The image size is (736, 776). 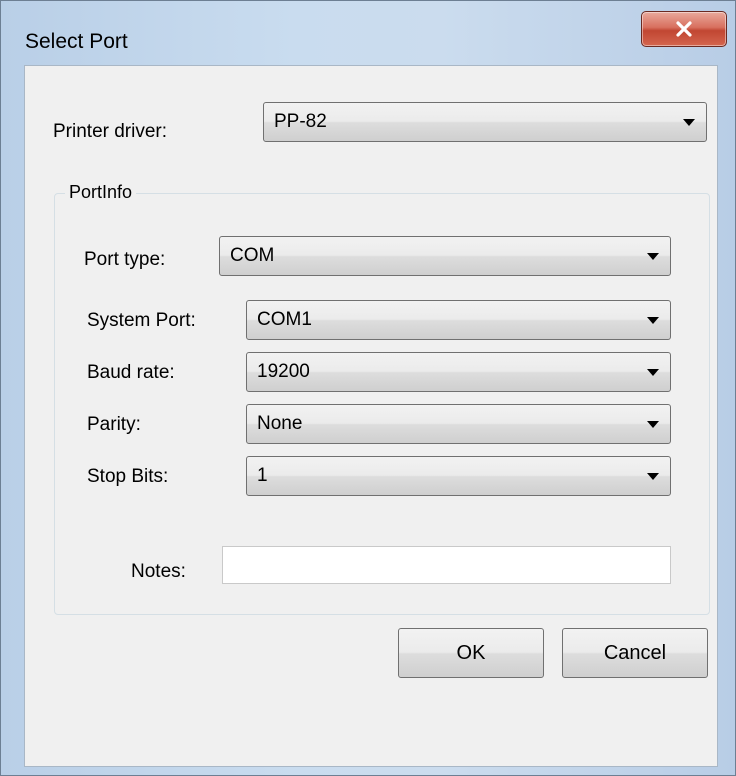 What do you see at coordinates (131, 372) in the screenshot?
I see `baud-rate-label: Baud rate:` at bounding box center [131, 372].